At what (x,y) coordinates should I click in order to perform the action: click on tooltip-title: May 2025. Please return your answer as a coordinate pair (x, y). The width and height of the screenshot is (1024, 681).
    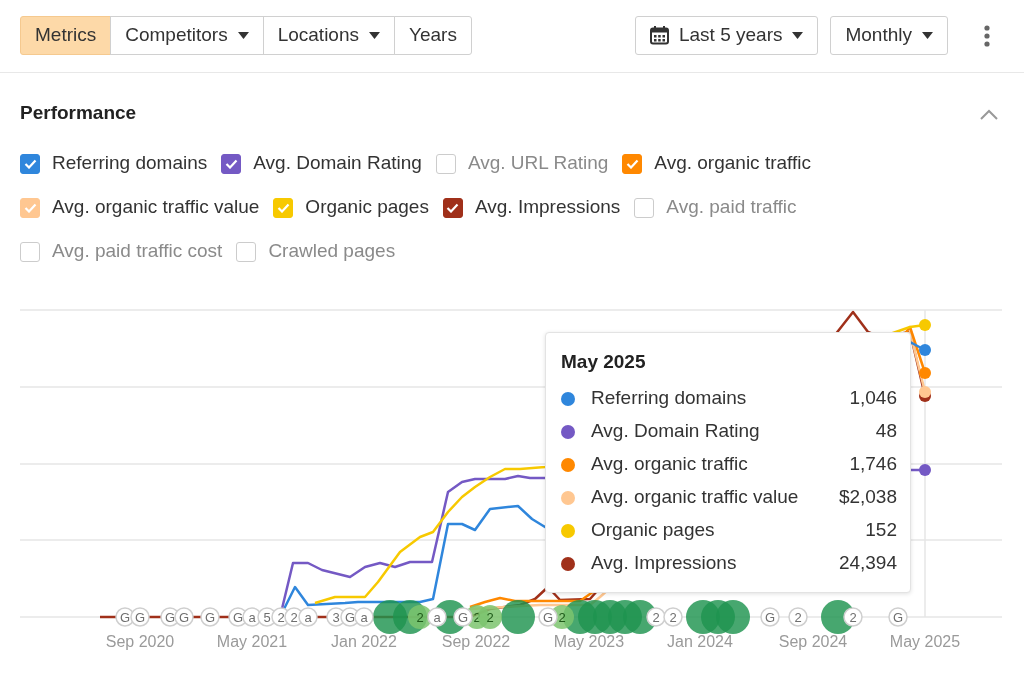
    Looking at the image, I should click on (604, 361).